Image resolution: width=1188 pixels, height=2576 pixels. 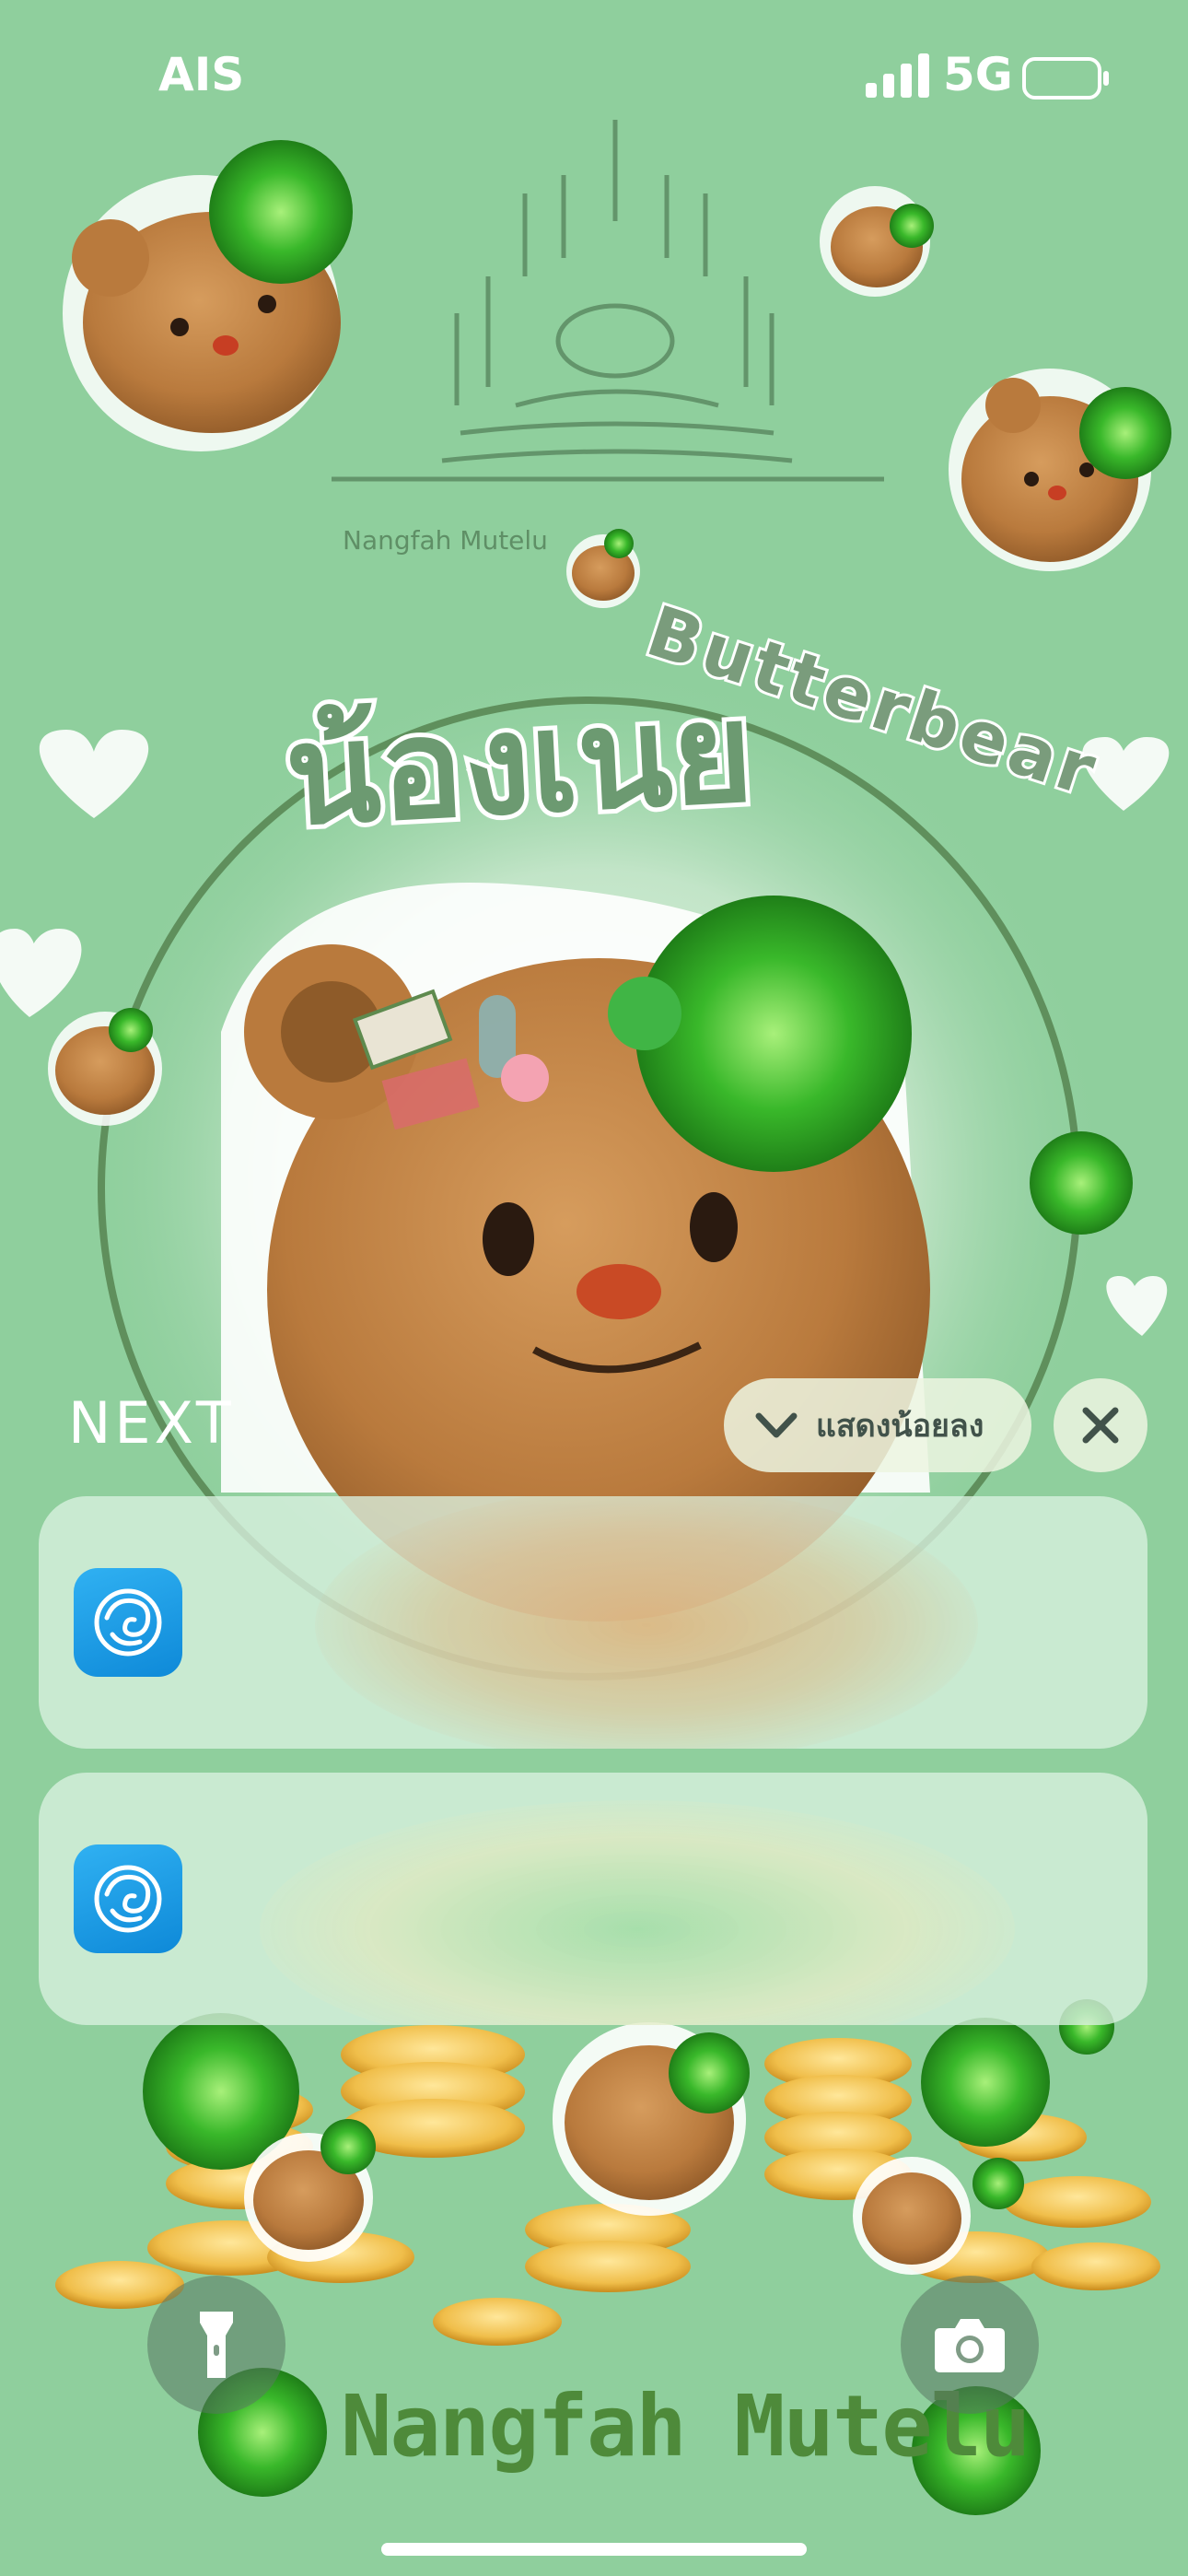 What do you see at coordinates (594, 78) in the screenshot?
I see `status-bar: AIS 5G` at bounding box center [594, 78].